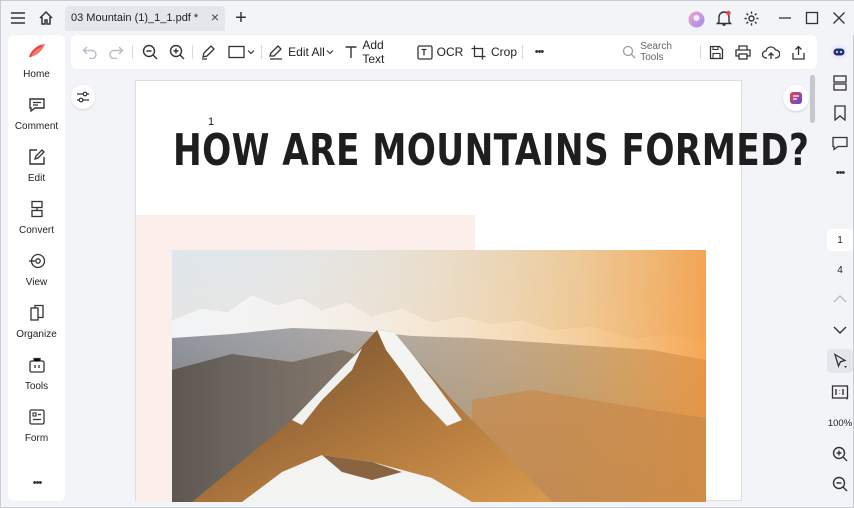  I want to click on select-tool-button, so click(840, 361).